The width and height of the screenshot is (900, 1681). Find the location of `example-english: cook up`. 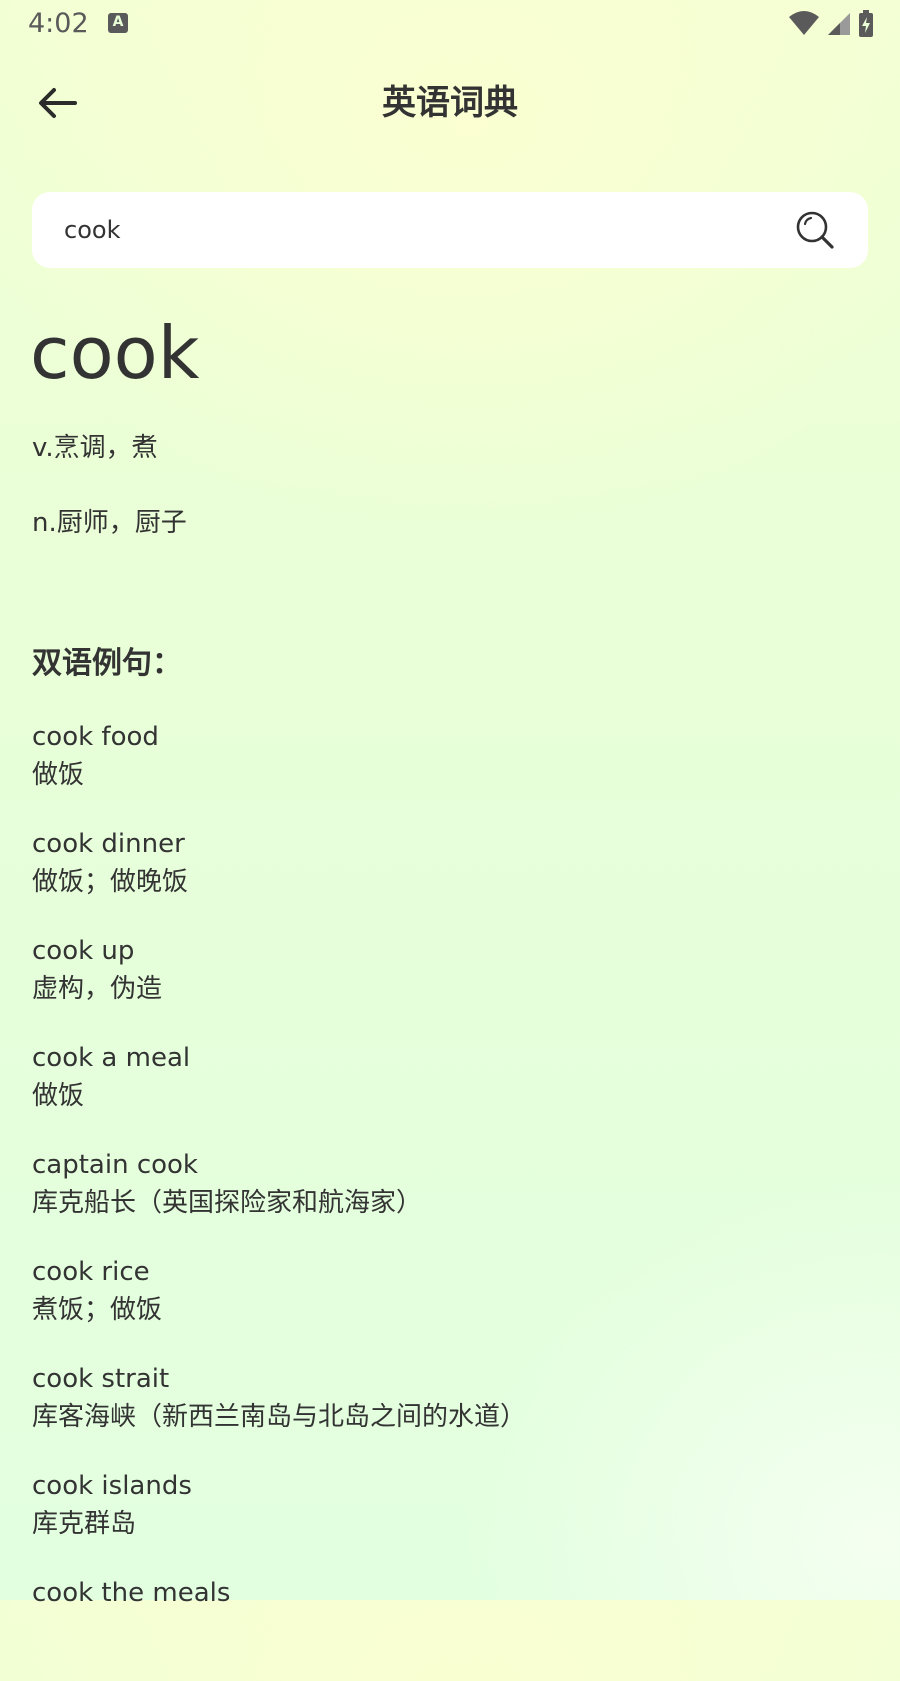

example-english: cook up is located at coordinates (83, 951).